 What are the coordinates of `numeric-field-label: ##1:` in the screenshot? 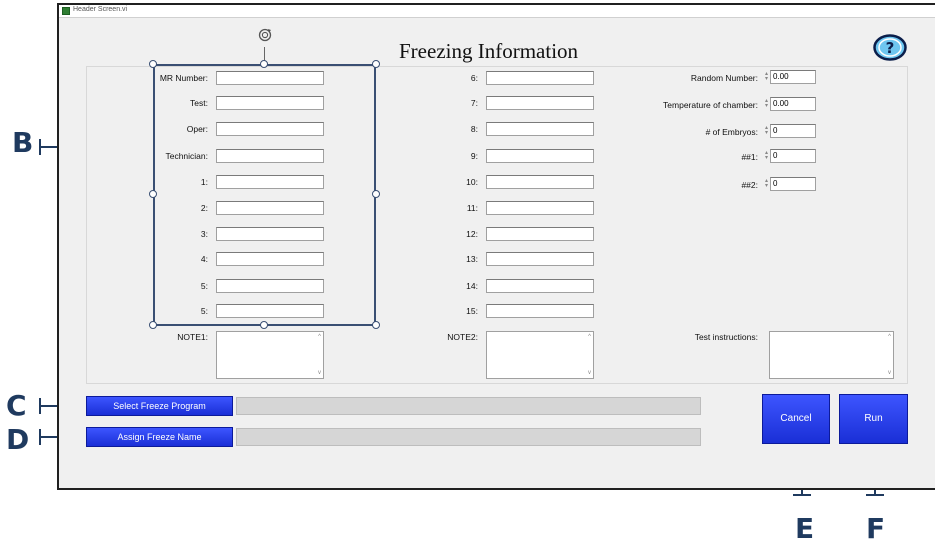 It's located at (749, 157).